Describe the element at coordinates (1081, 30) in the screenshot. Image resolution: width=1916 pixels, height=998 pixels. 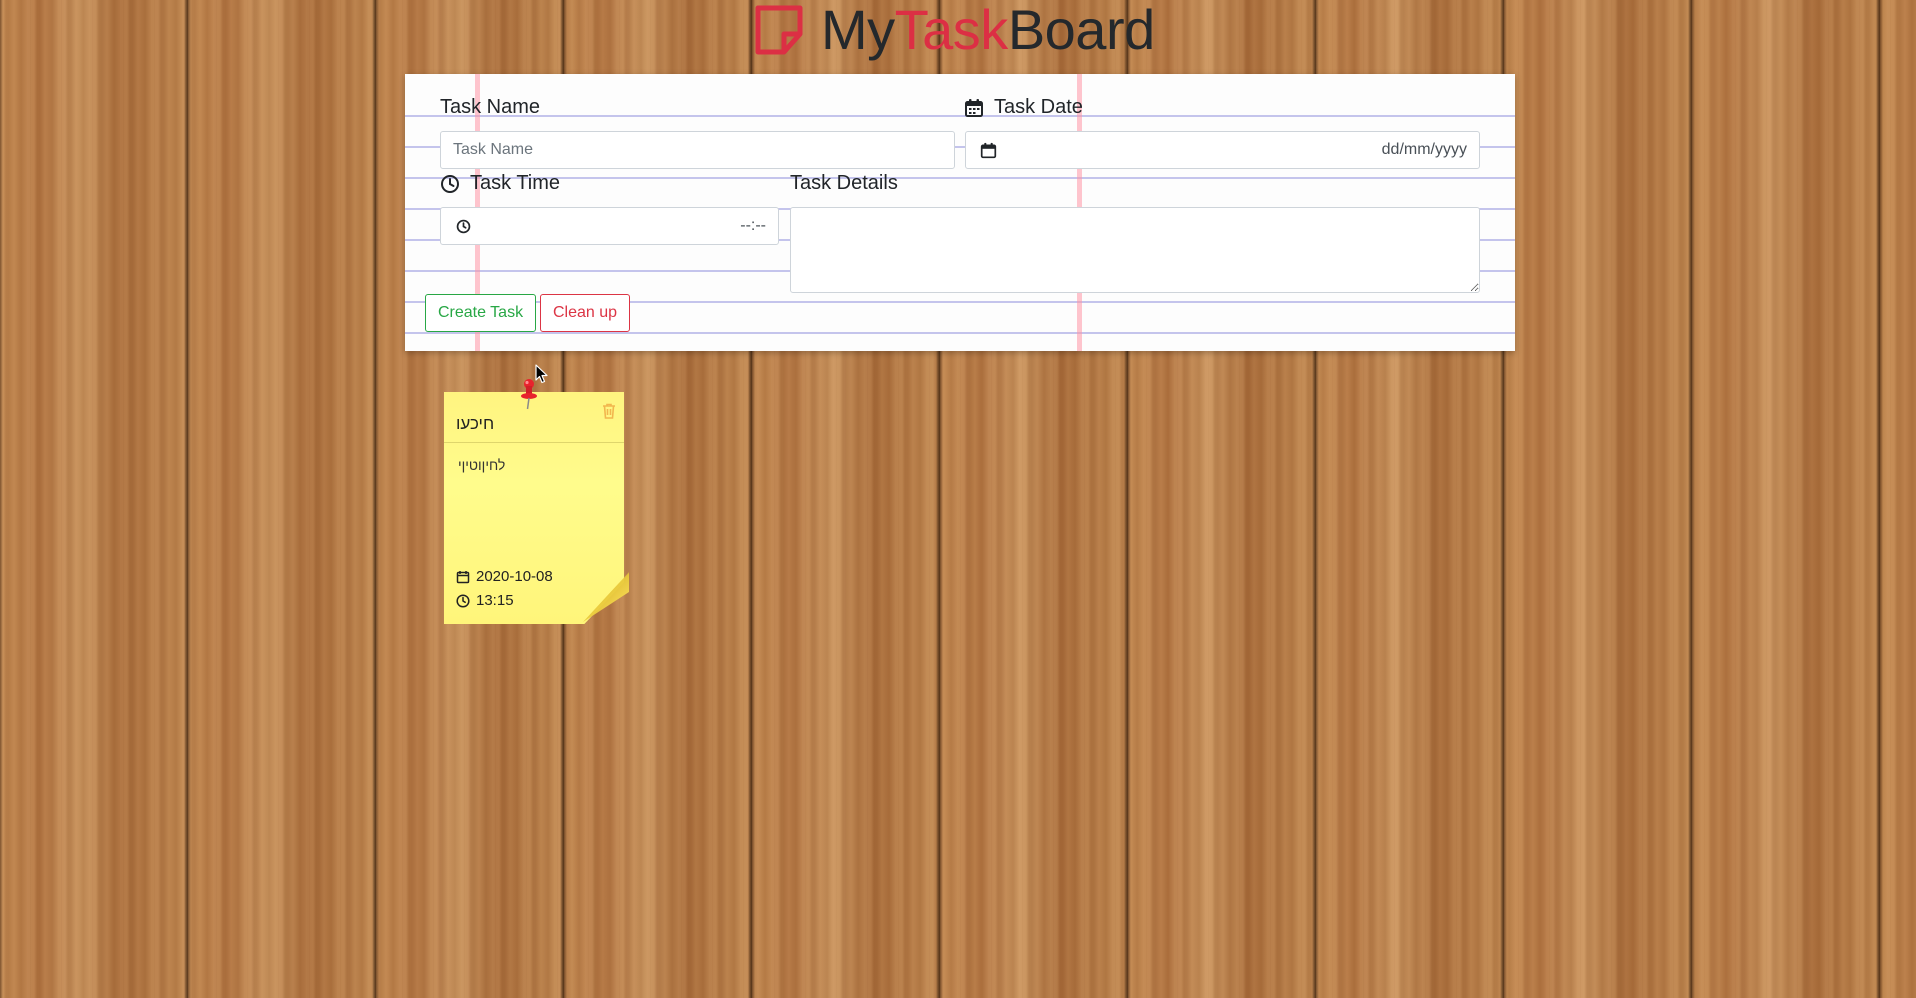
I see `logo-board: Board` at that location.